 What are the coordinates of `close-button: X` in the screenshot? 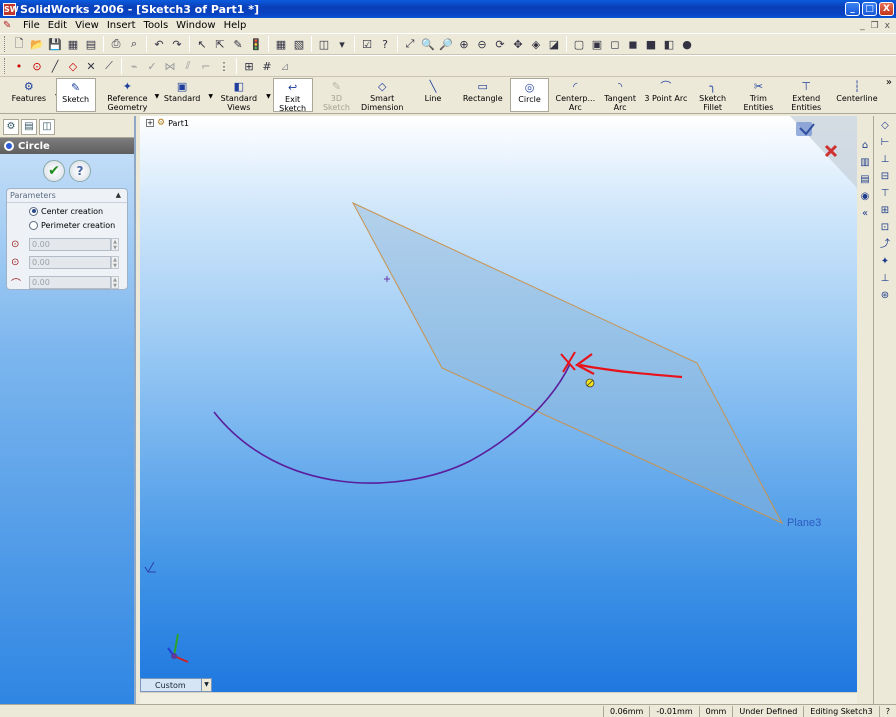 It's located at (886, 9).